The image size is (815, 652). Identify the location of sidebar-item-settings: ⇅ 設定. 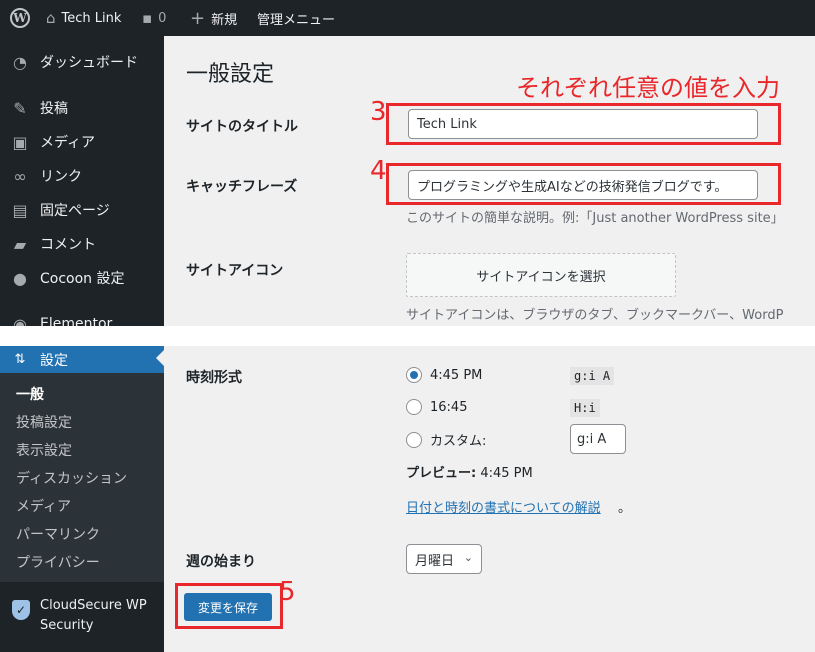
(82, 359).